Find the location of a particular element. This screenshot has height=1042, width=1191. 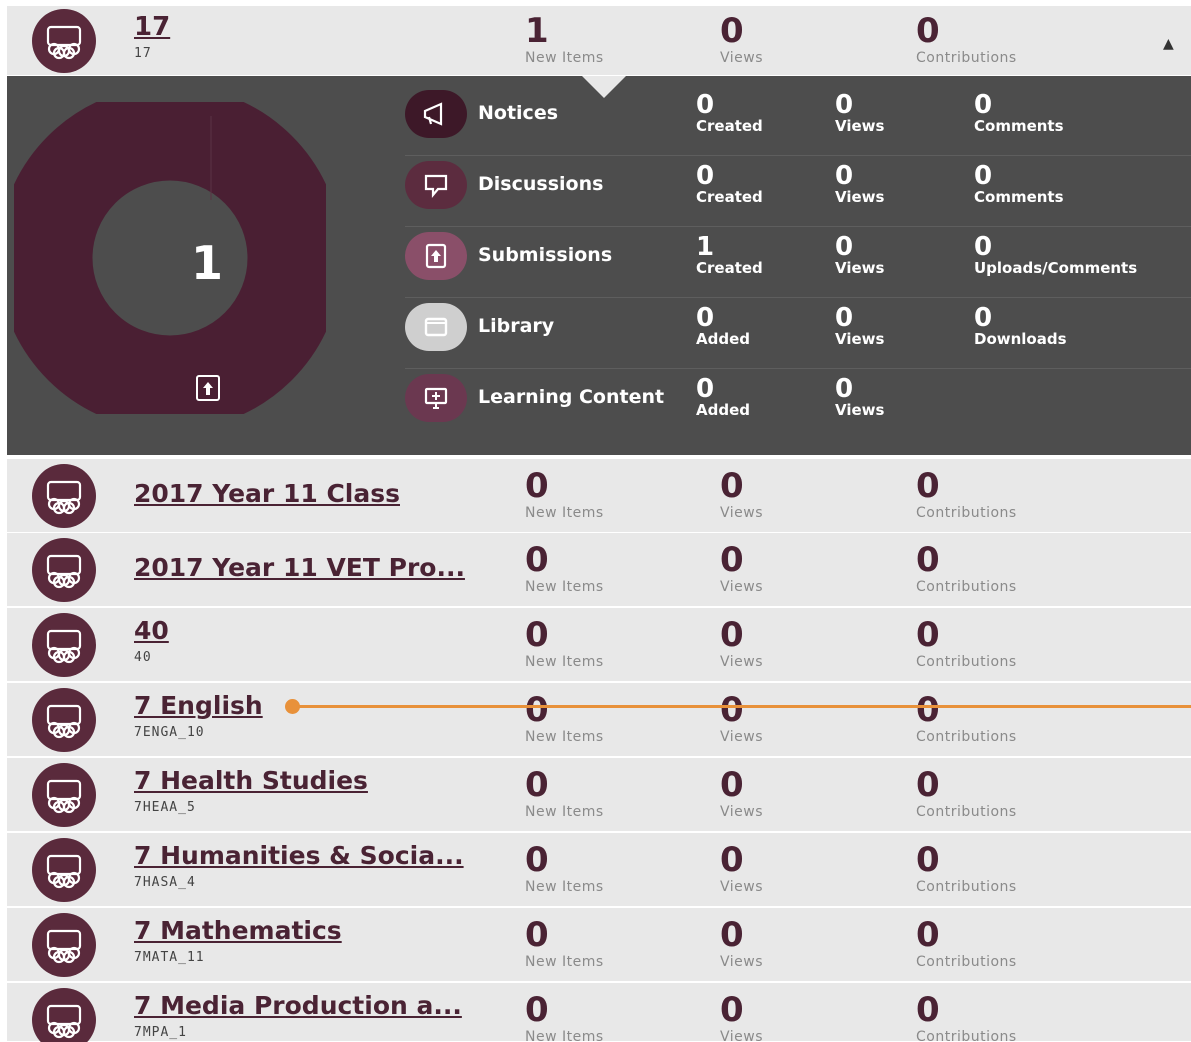

group-title-link: 40 is located at coordinates (151, 630).